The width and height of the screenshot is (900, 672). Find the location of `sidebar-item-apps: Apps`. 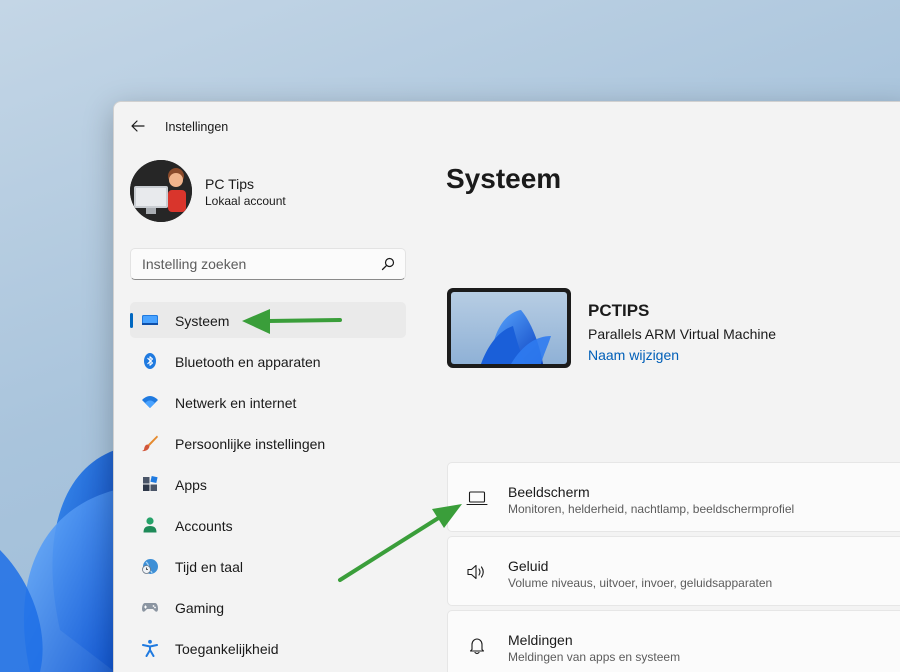

sidebar-item-apps: Apps is located at coordinates (268, 484).